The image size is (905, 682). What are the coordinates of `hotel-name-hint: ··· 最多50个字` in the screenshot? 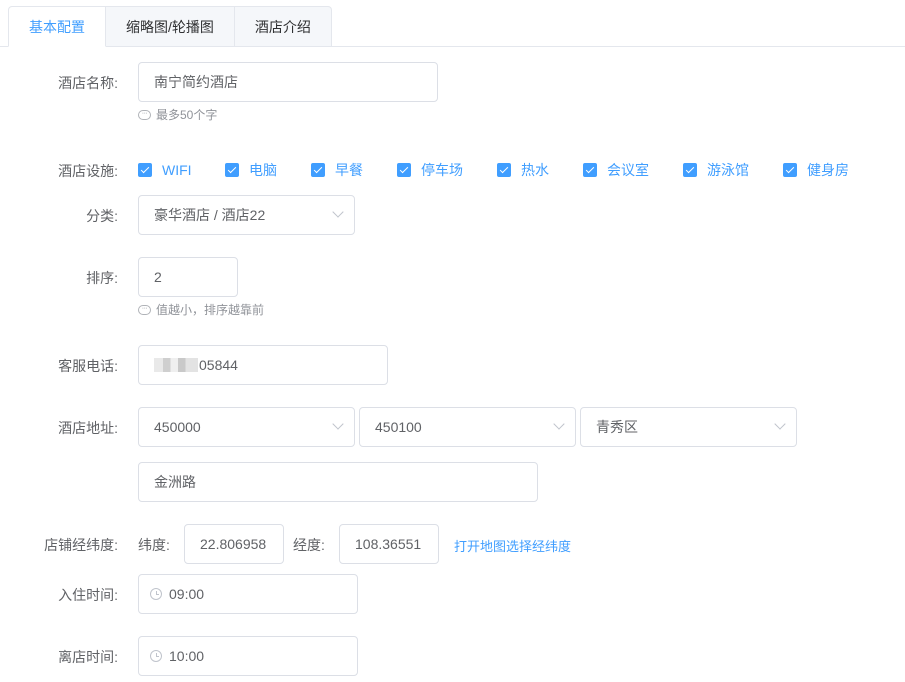 It's located at (177, 115).